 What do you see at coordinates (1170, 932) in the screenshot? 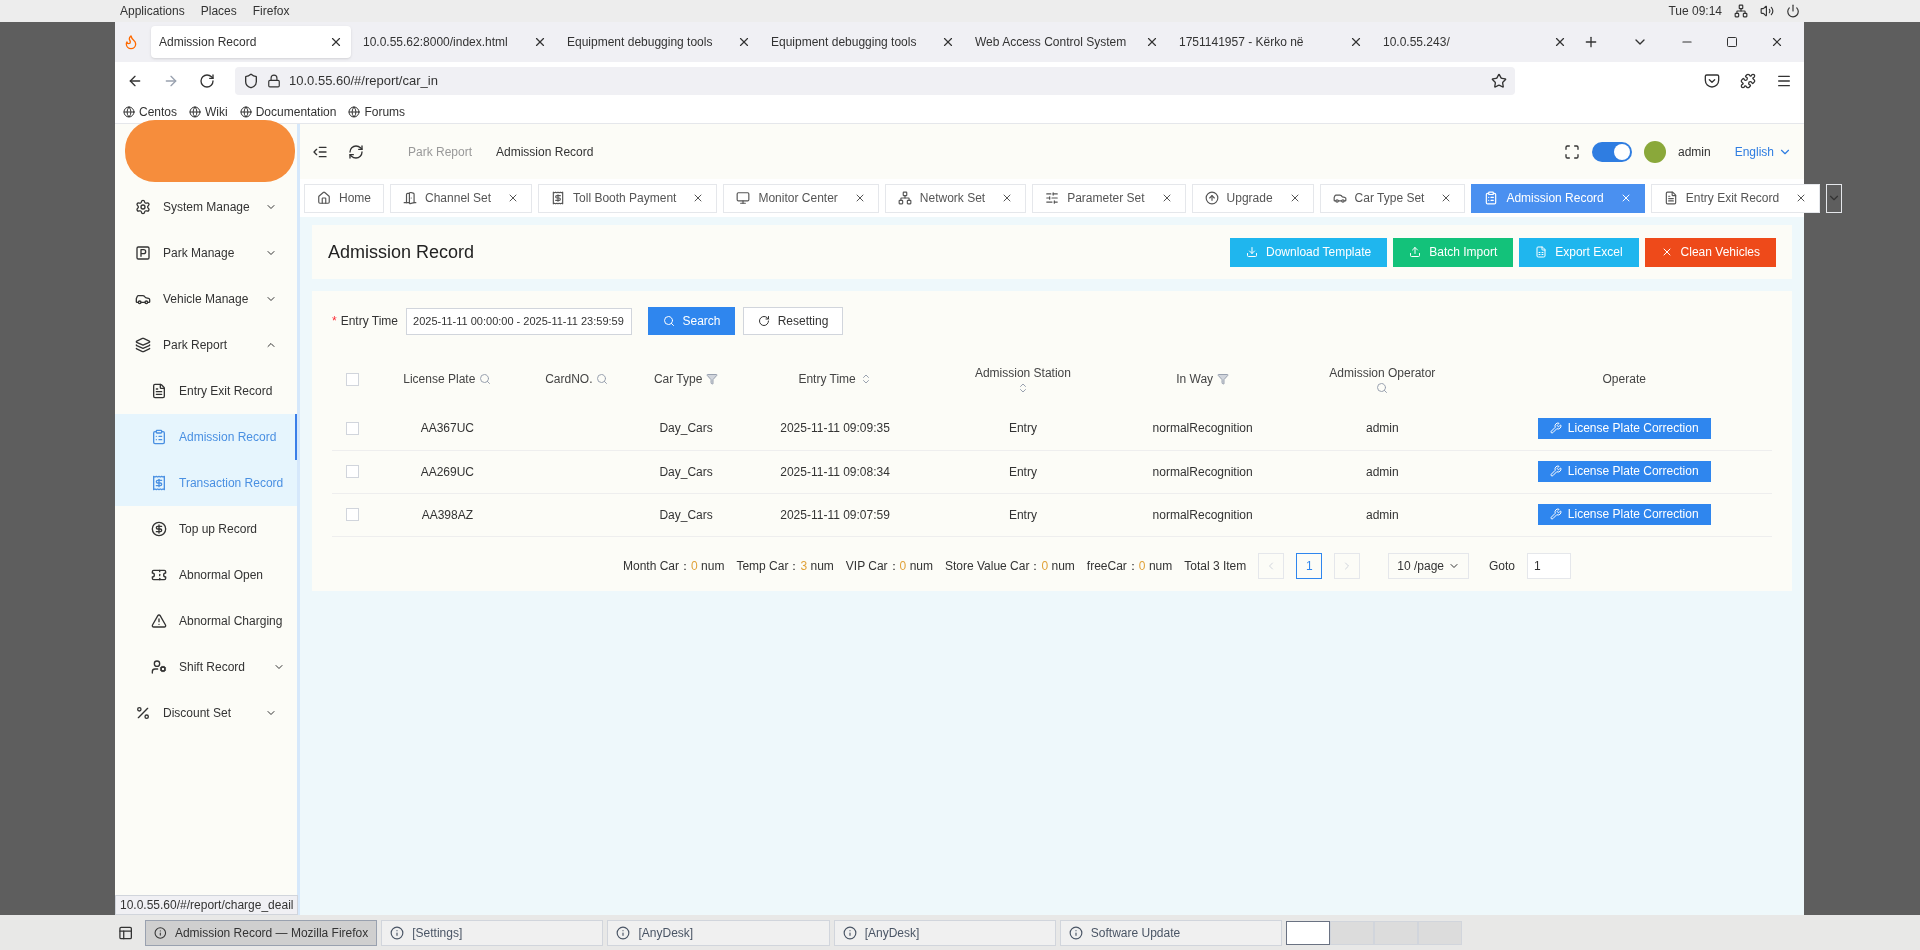
I see `taskbar-item: Software Update` at bounding box center [1170, 932].